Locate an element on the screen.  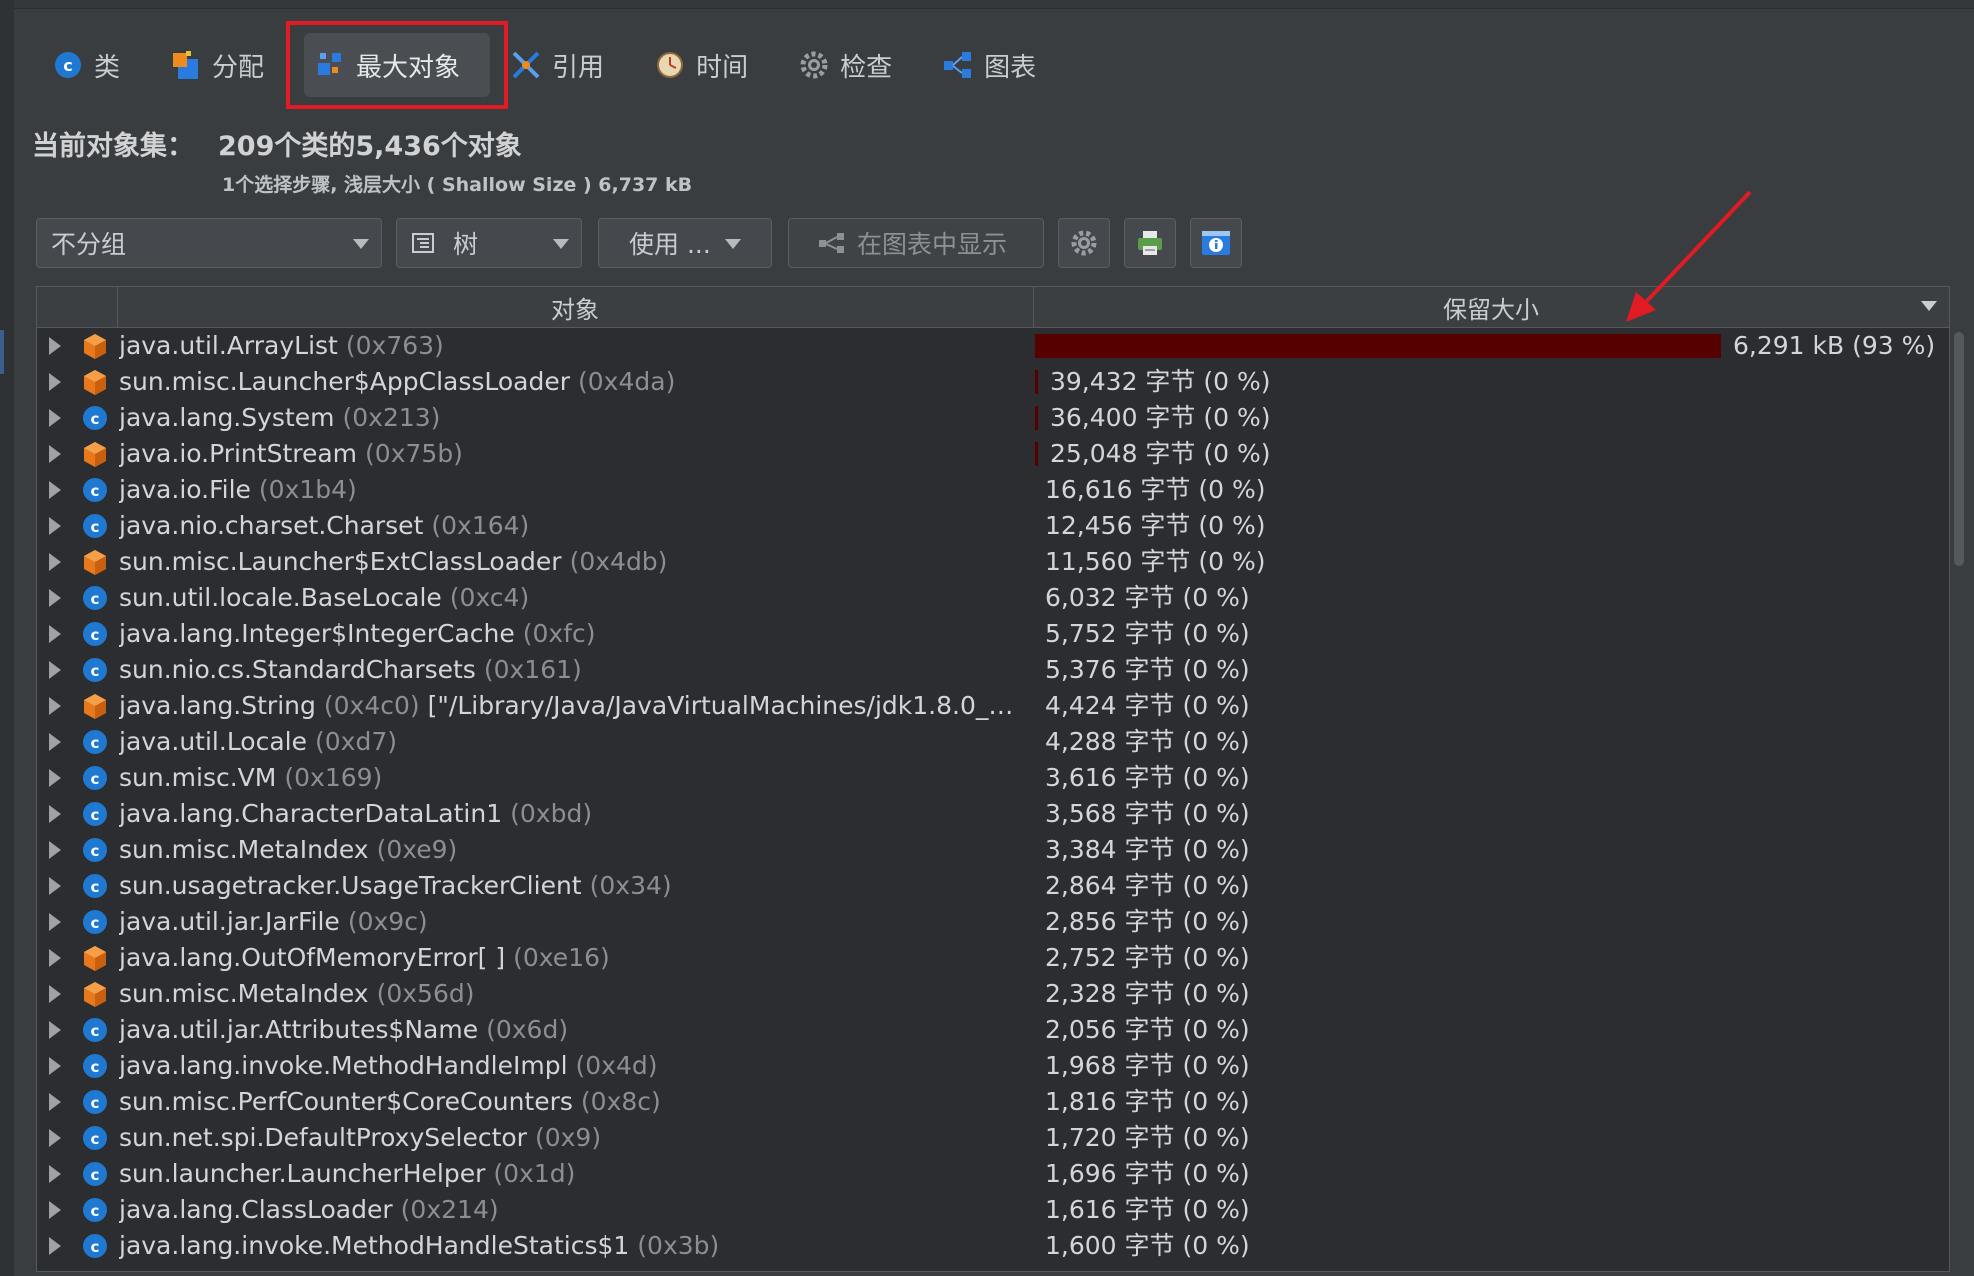
retained-size-cell: 2,856 字节 (0 %) is located at coordinates (1485, 922).